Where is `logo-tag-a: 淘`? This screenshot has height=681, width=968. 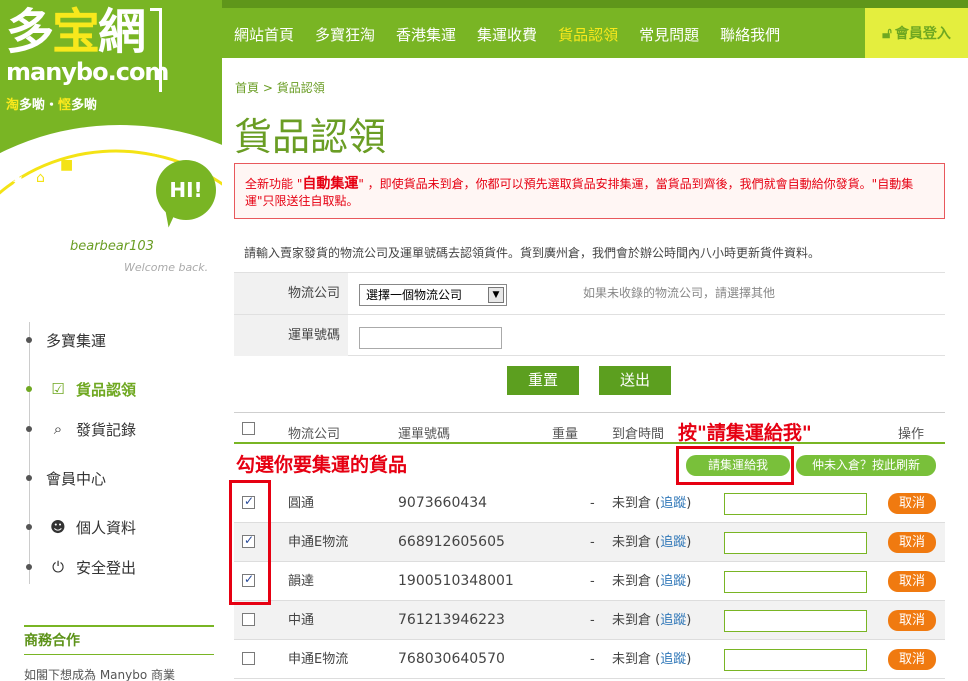
logo-tag-a: 淘 is located at coordinates (13, 105).